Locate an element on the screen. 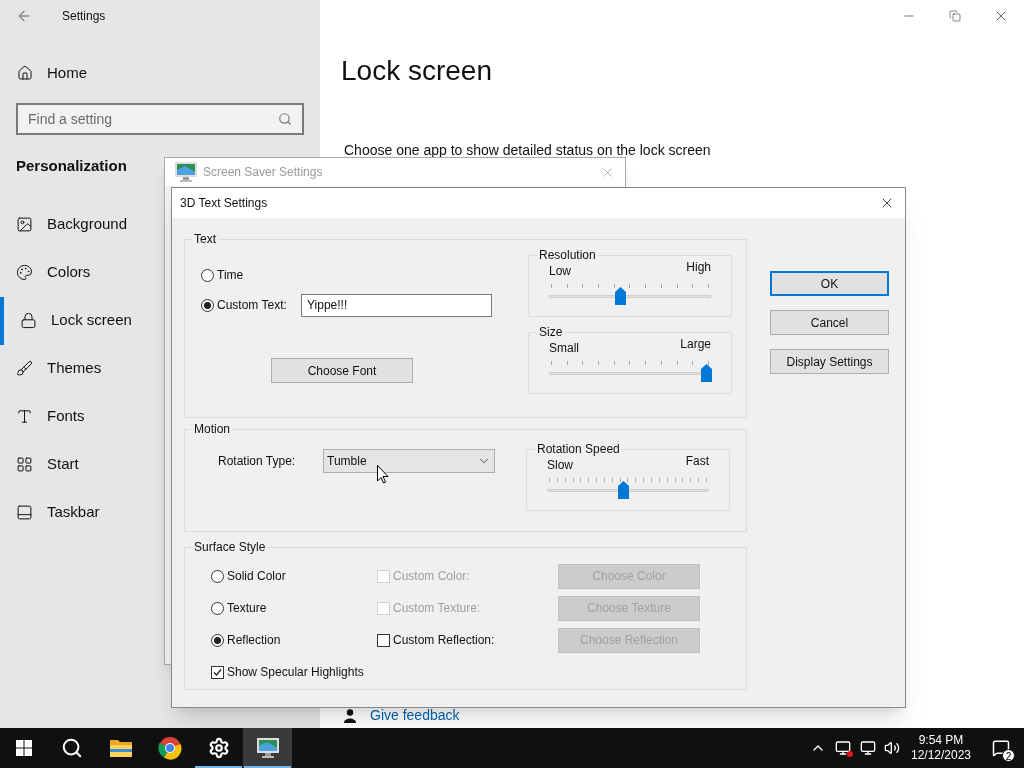 The image size is (1024, 768). section-heading: Personalization is located at coordinates (71, 166).